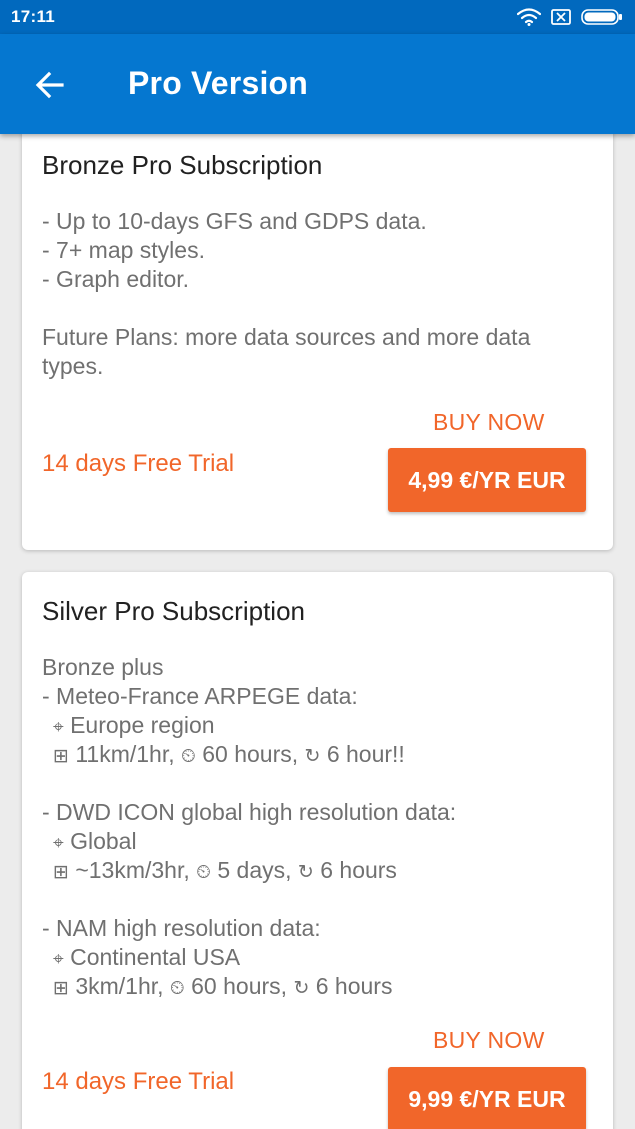 The image size is (635, 1129). What do you see at coordinates (561, 17) in the screenshot?
I see `sim-x-icon` at bounding box center [561, 17].